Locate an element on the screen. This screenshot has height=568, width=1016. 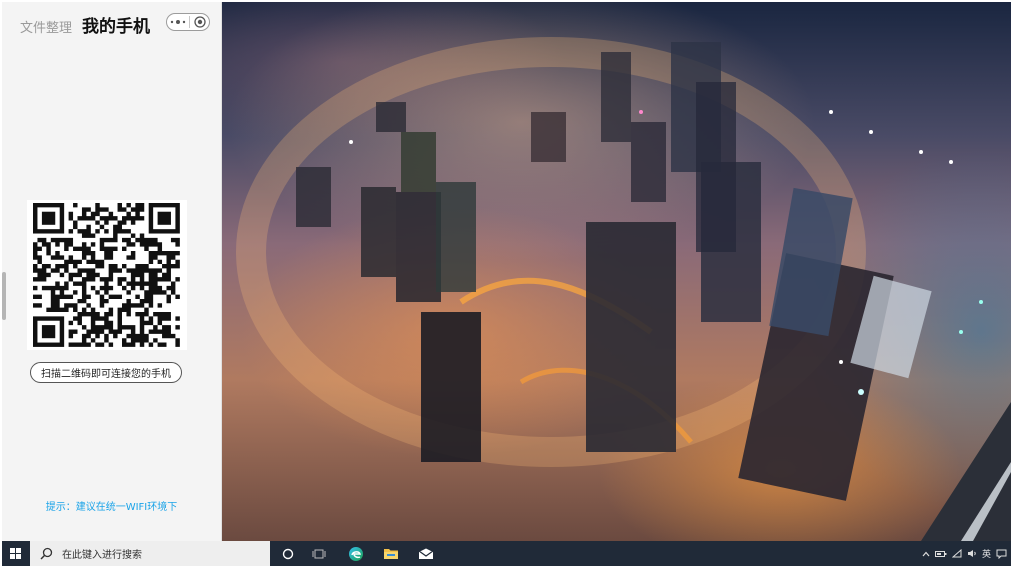
cortana-button is located at coordinates (288, 553).